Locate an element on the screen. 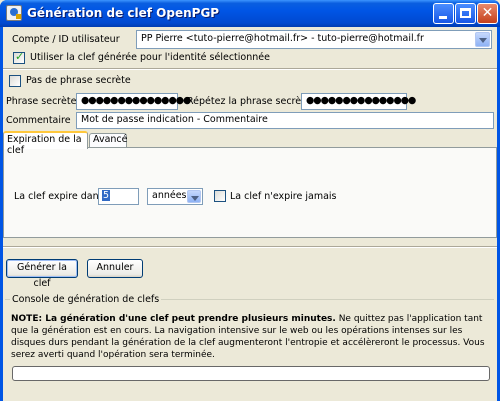  expiry-value: 5 is located at coordinates (106, 195).